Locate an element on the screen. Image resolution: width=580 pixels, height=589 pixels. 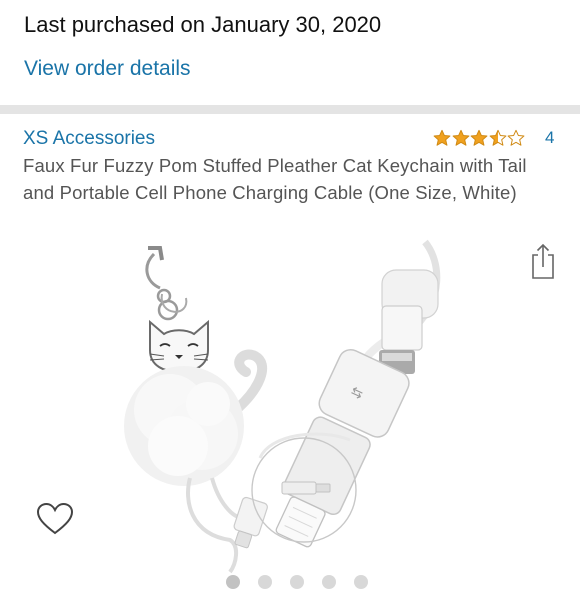
rating-stars is located at coordinates (479, 138).